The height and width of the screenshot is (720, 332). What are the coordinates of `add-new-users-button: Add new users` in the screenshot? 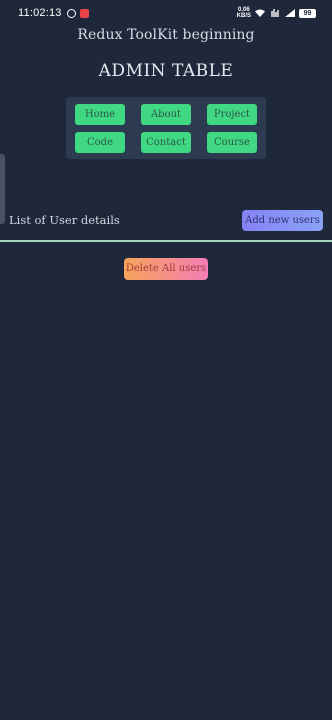 It's located at (282, 220).